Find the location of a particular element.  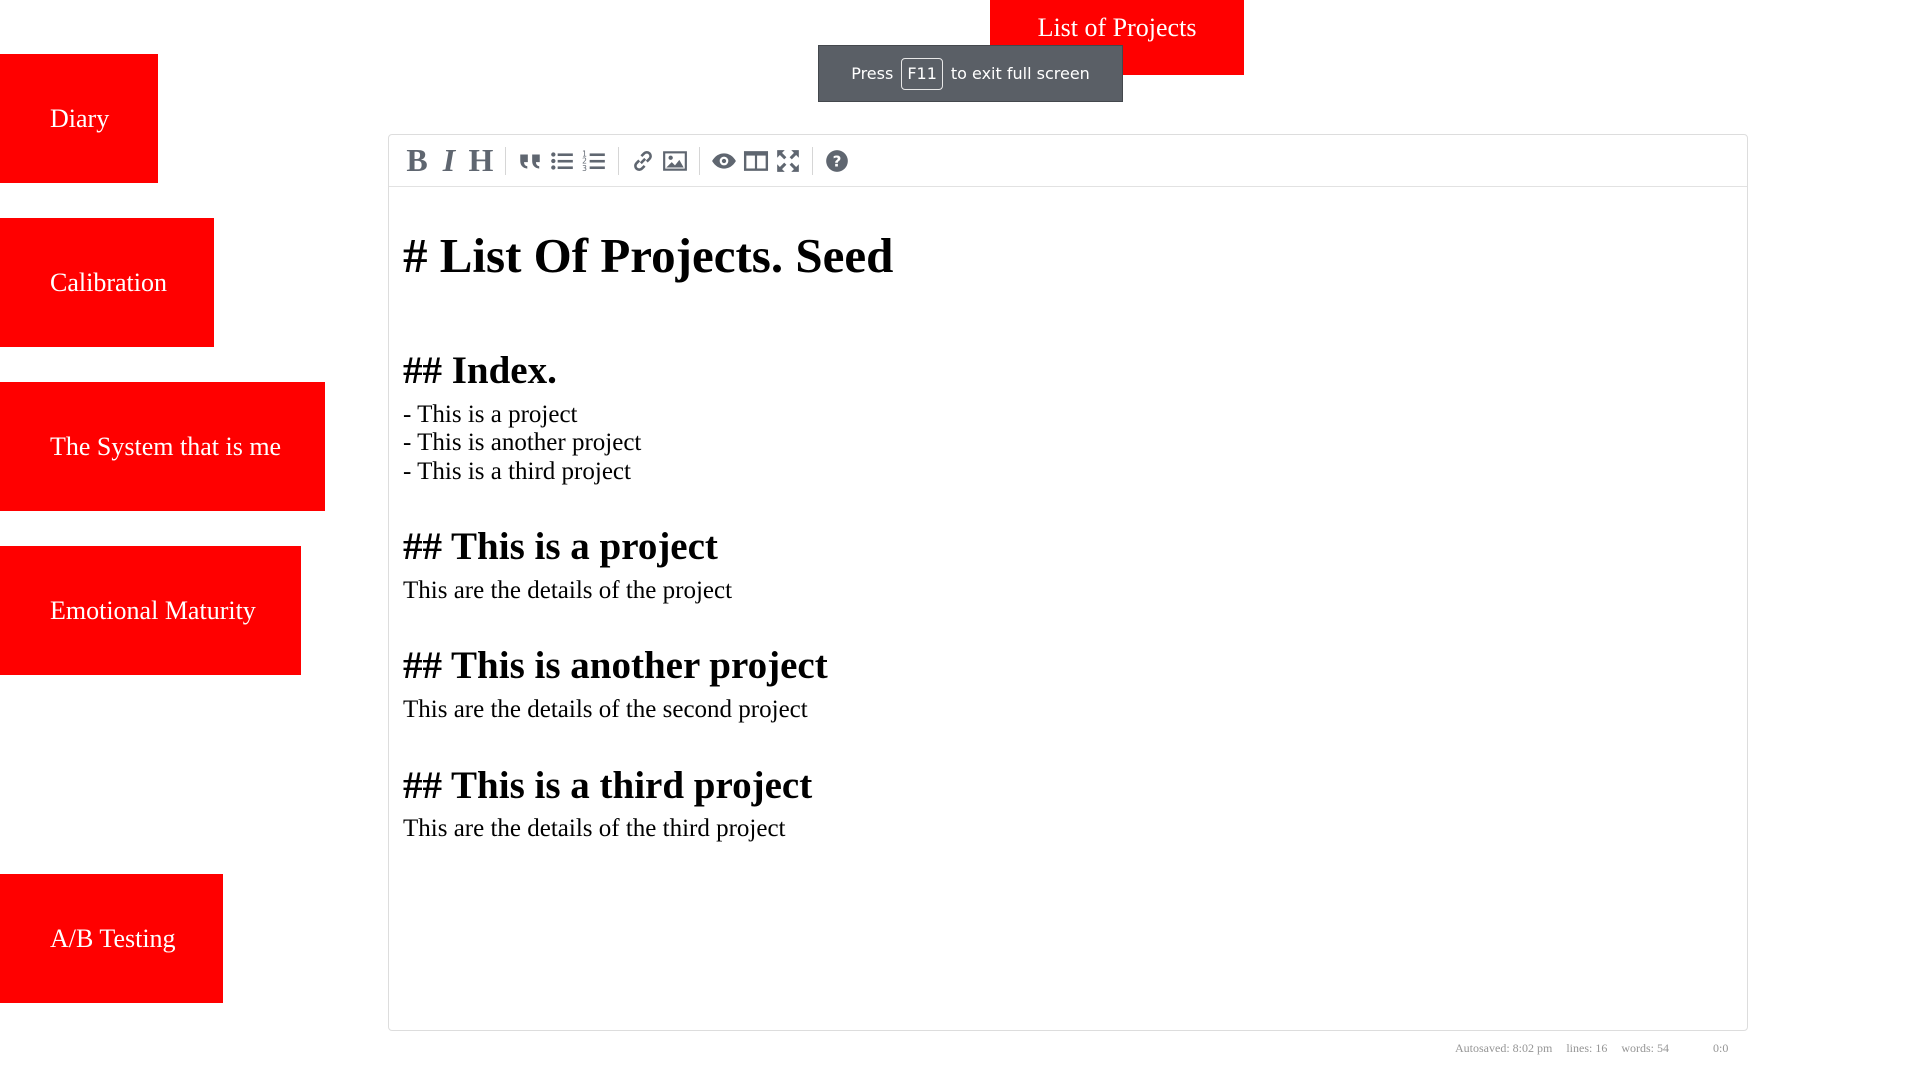

nav-button-ab-testing: A/B Testing is located at coordinates (111, 938).